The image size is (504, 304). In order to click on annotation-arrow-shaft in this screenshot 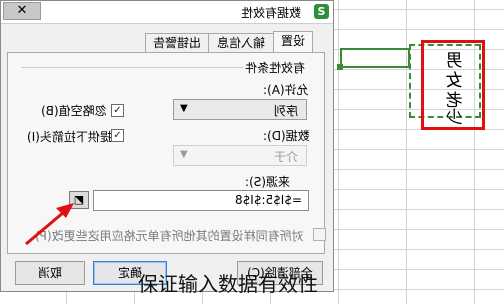, I will do `click(45, 228)`.